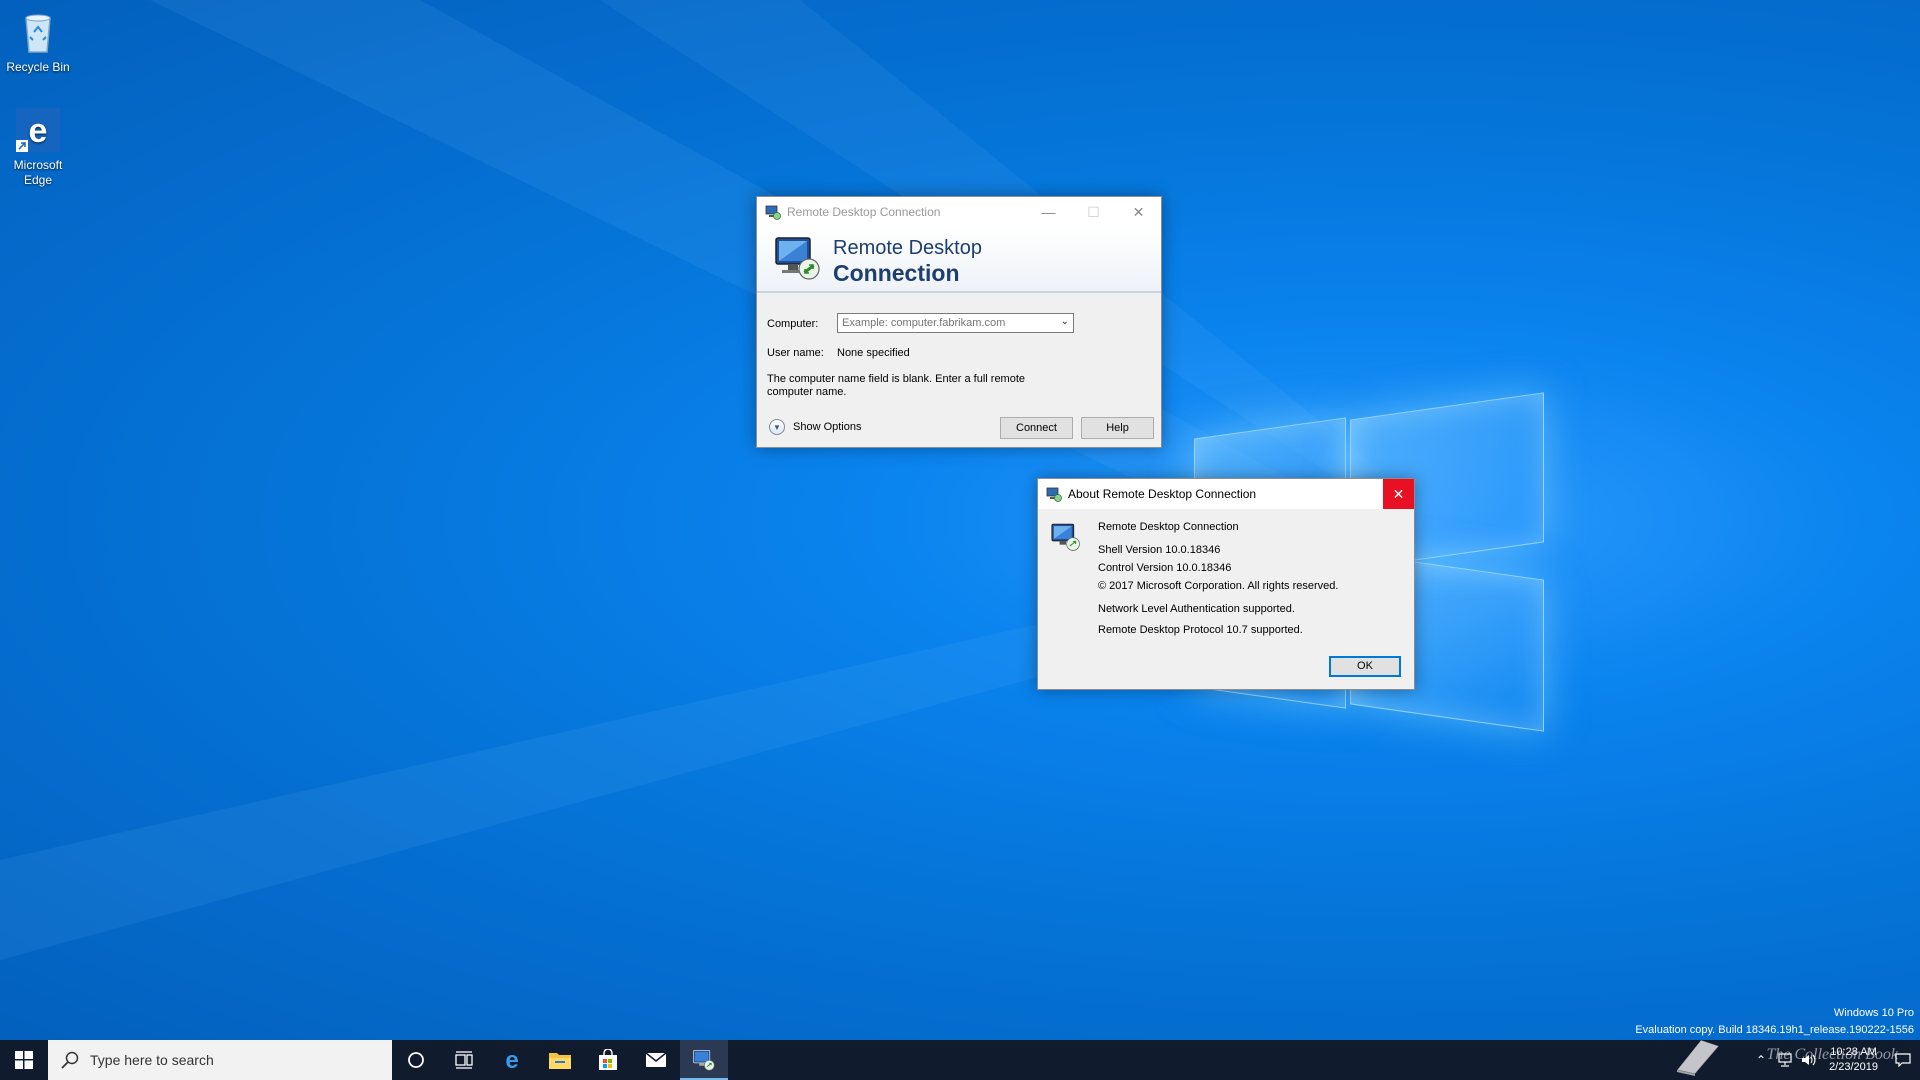 This screenshot has height=1080, width=1920. I want to click on close-button: ✕, so click(1138, 212).